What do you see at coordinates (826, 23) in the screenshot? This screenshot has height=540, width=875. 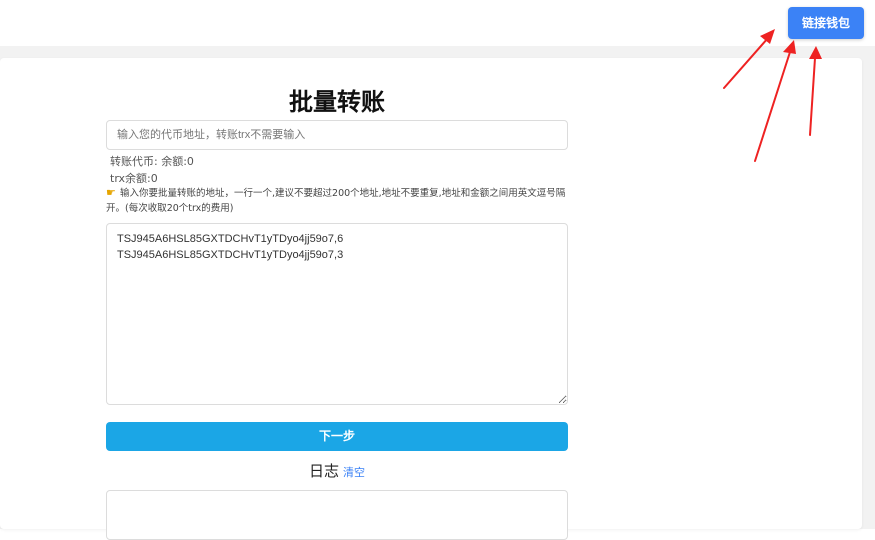 I see `connect-wallet-button: 链接钱包` at bounding box center [826, 23].